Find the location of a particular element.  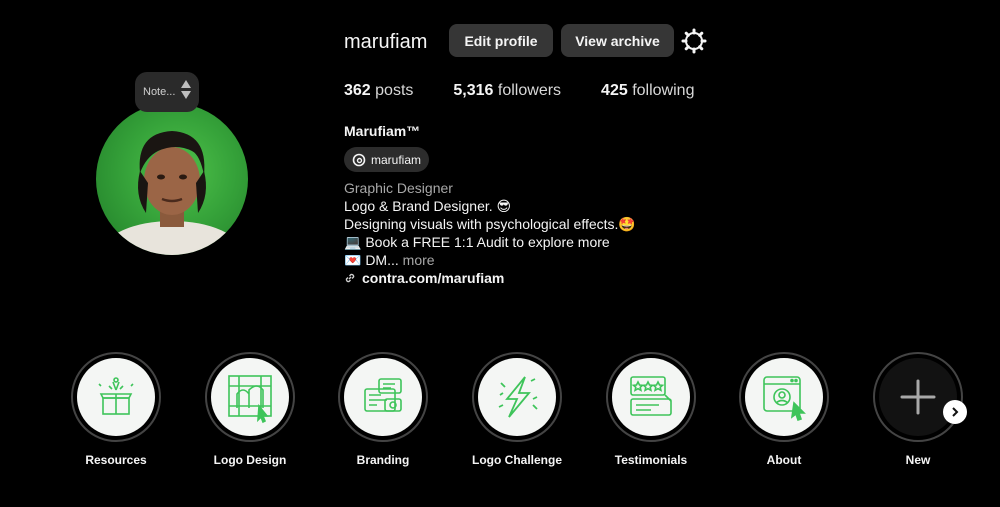

bio-more-link: more is located at coordinates (419, 260).